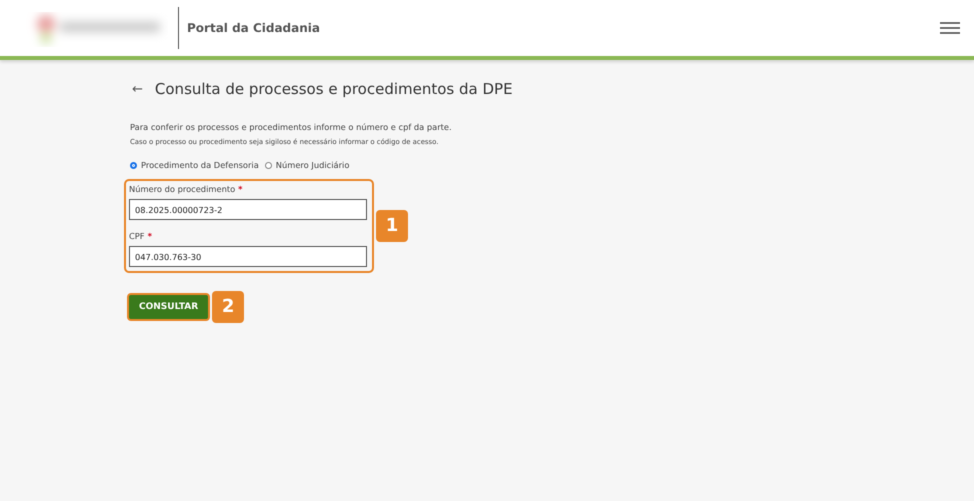 The width and height of the screenshot is (974, 501). What do you see at coordinates (253, 28) in the screenshot?
I see `portal-title: Portal da Cidadania` at bounding box center [253, 28].